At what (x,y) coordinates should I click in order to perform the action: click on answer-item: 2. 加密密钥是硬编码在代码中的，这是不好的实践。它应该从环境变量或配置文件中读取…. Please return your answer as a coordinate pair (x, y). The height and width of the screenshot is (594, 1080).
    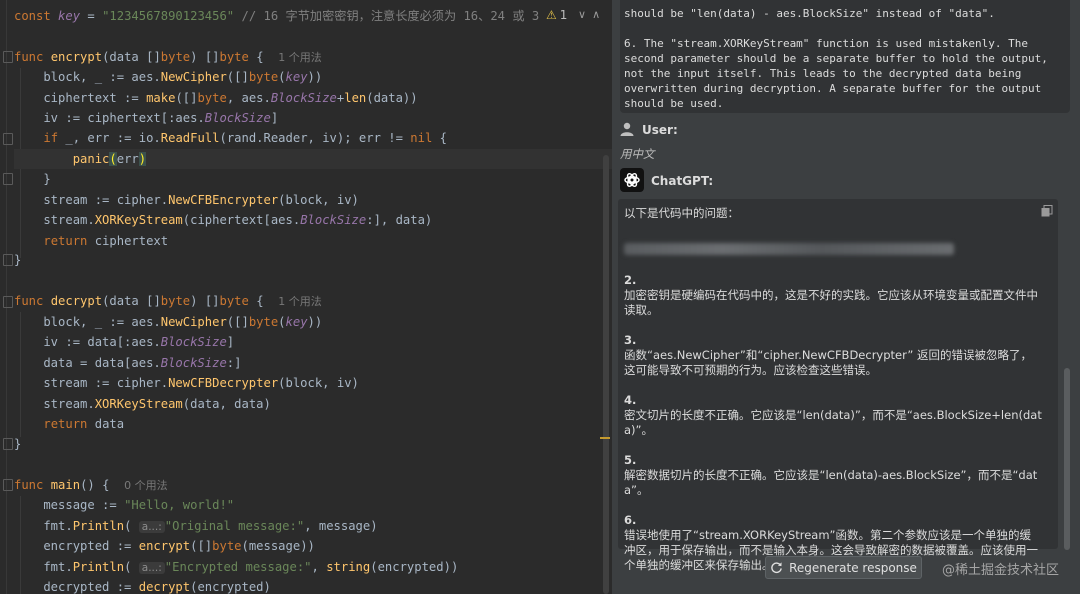
    Looking at the image, I should click on (831, 295).